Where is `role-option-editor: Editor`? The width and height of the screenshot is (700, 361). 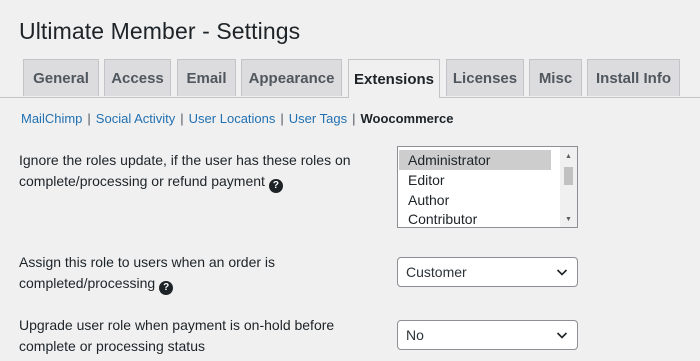 role-option-editor: Editor is located at coordinates (475, 180).